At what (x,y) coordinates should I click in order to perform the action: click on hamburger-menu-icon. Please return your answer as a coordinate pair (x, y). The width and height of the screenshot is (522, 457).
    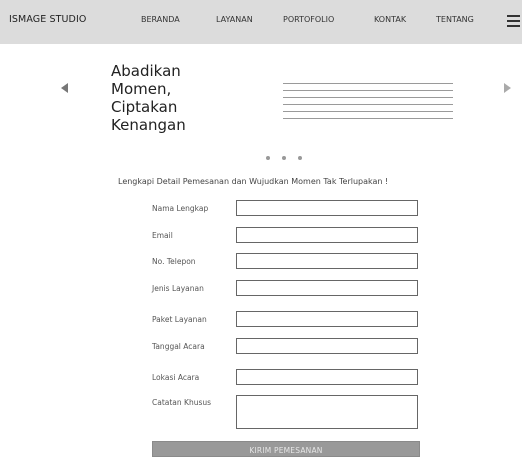
    Looking at the image, I should click on (513, 21).